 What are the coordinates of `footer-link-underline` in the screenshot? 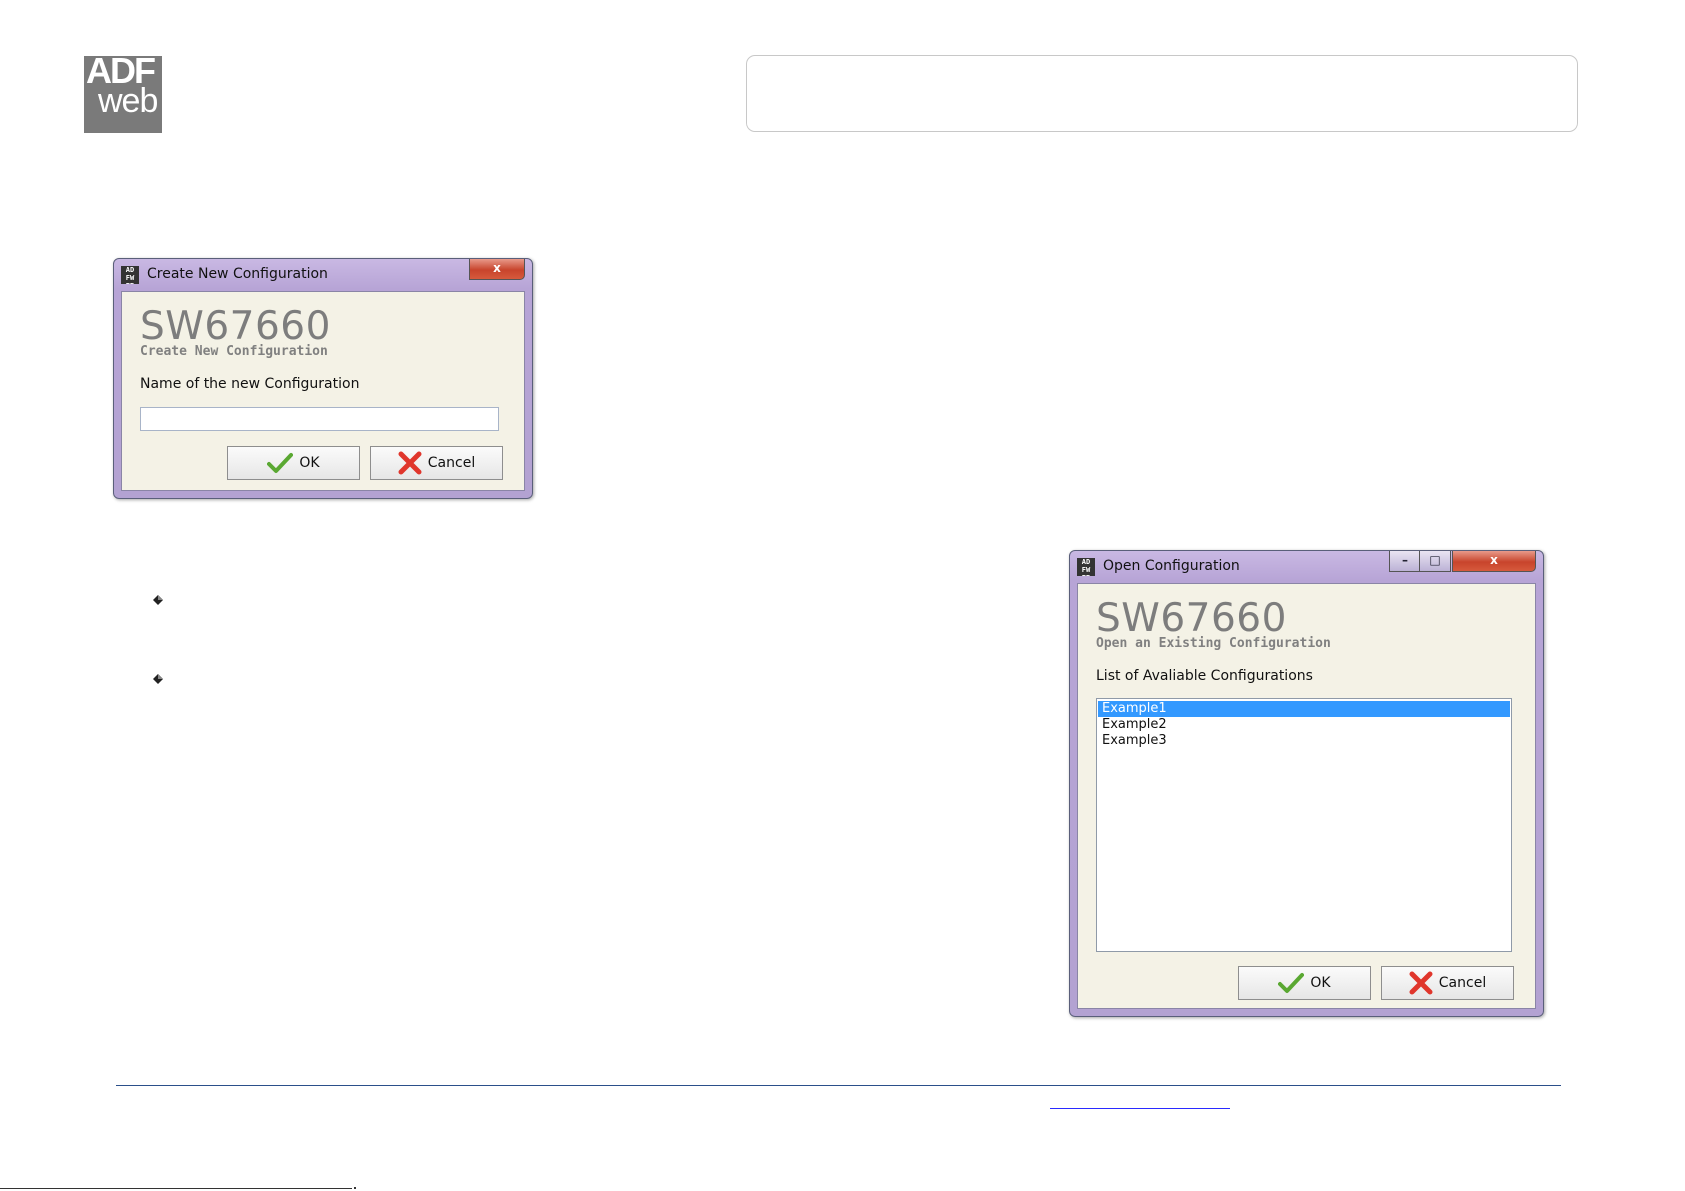 It's located at (1140, 1108).